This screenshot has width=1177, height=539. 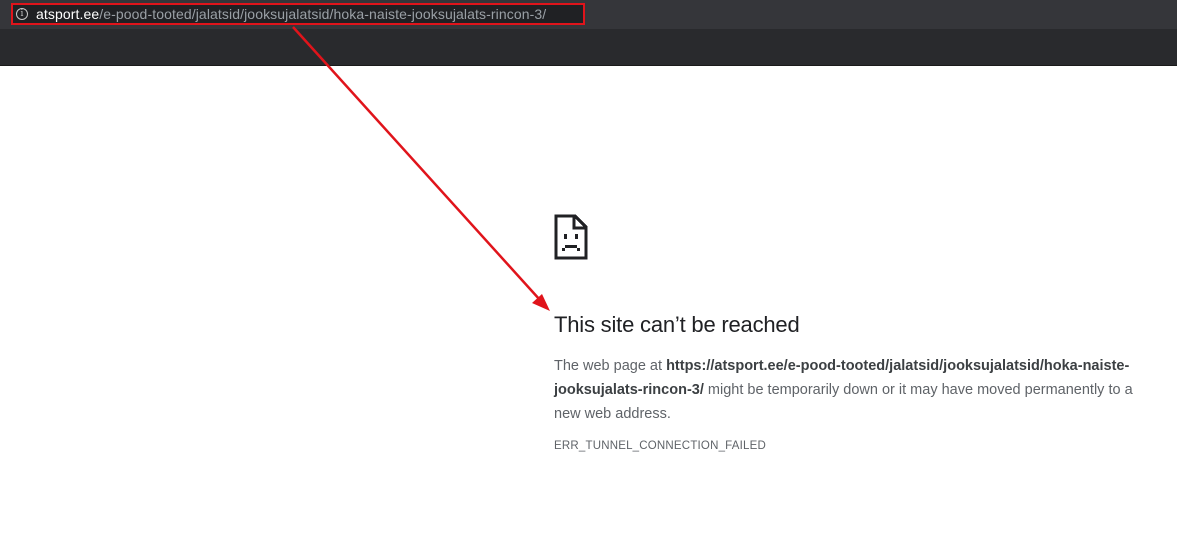 I want to click on error-code: ERR_TUNNEL_CONNECTION_FAILED, so click(x=660, y=446).